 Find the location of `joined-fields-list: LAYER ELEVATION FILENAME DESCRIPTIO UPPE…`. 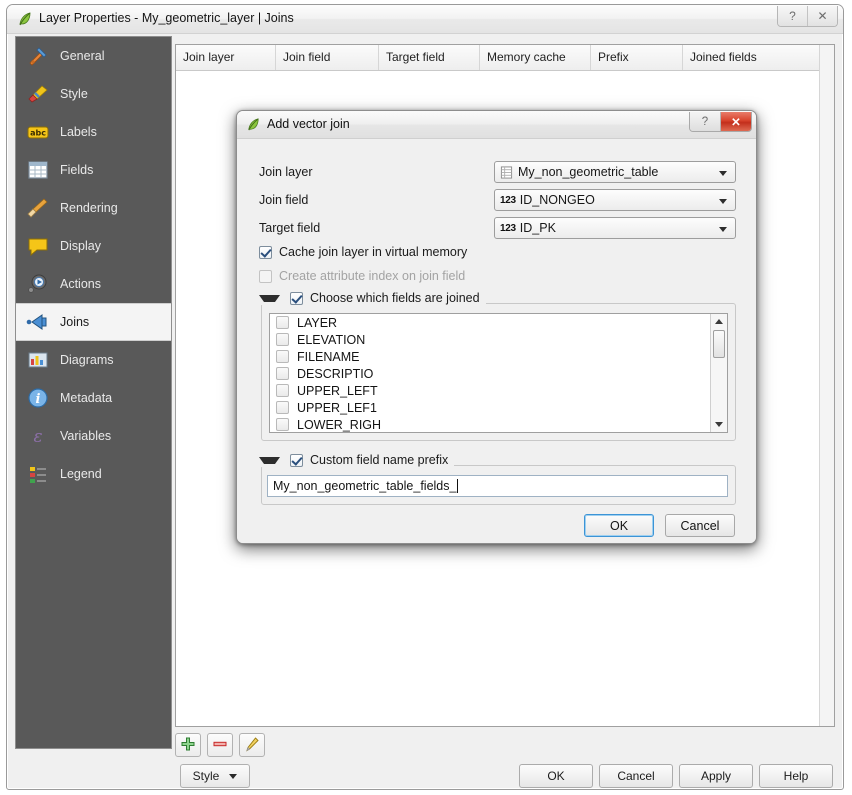

joined-fields-list: LAYER ELEVATION FILENAME DESCRIPTIO UPPE… is located at coordinates (498, 373).